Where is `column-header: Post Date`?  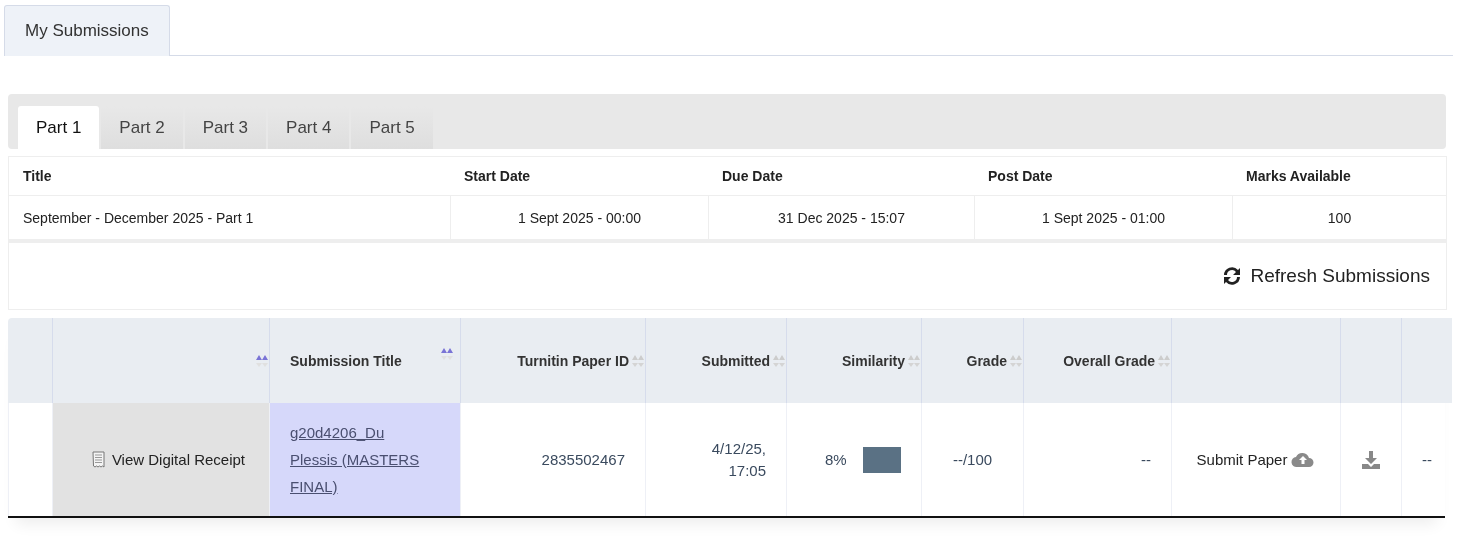
column-header: Post Date is located at coordinates (1103, 176).